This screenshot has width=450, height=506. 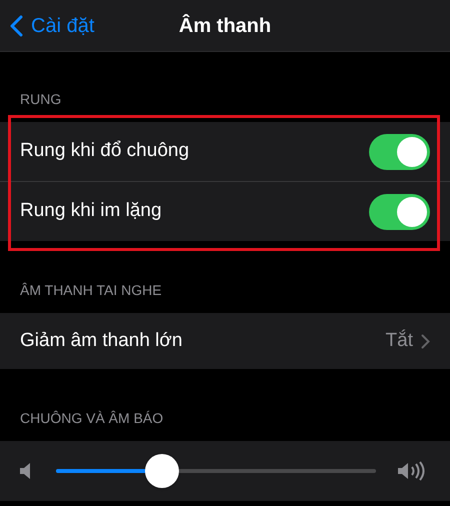 What do you see at coordinates (16, 25) in the screenshot?
I see `back-chevron-icon` at bounding box center [16, 25].